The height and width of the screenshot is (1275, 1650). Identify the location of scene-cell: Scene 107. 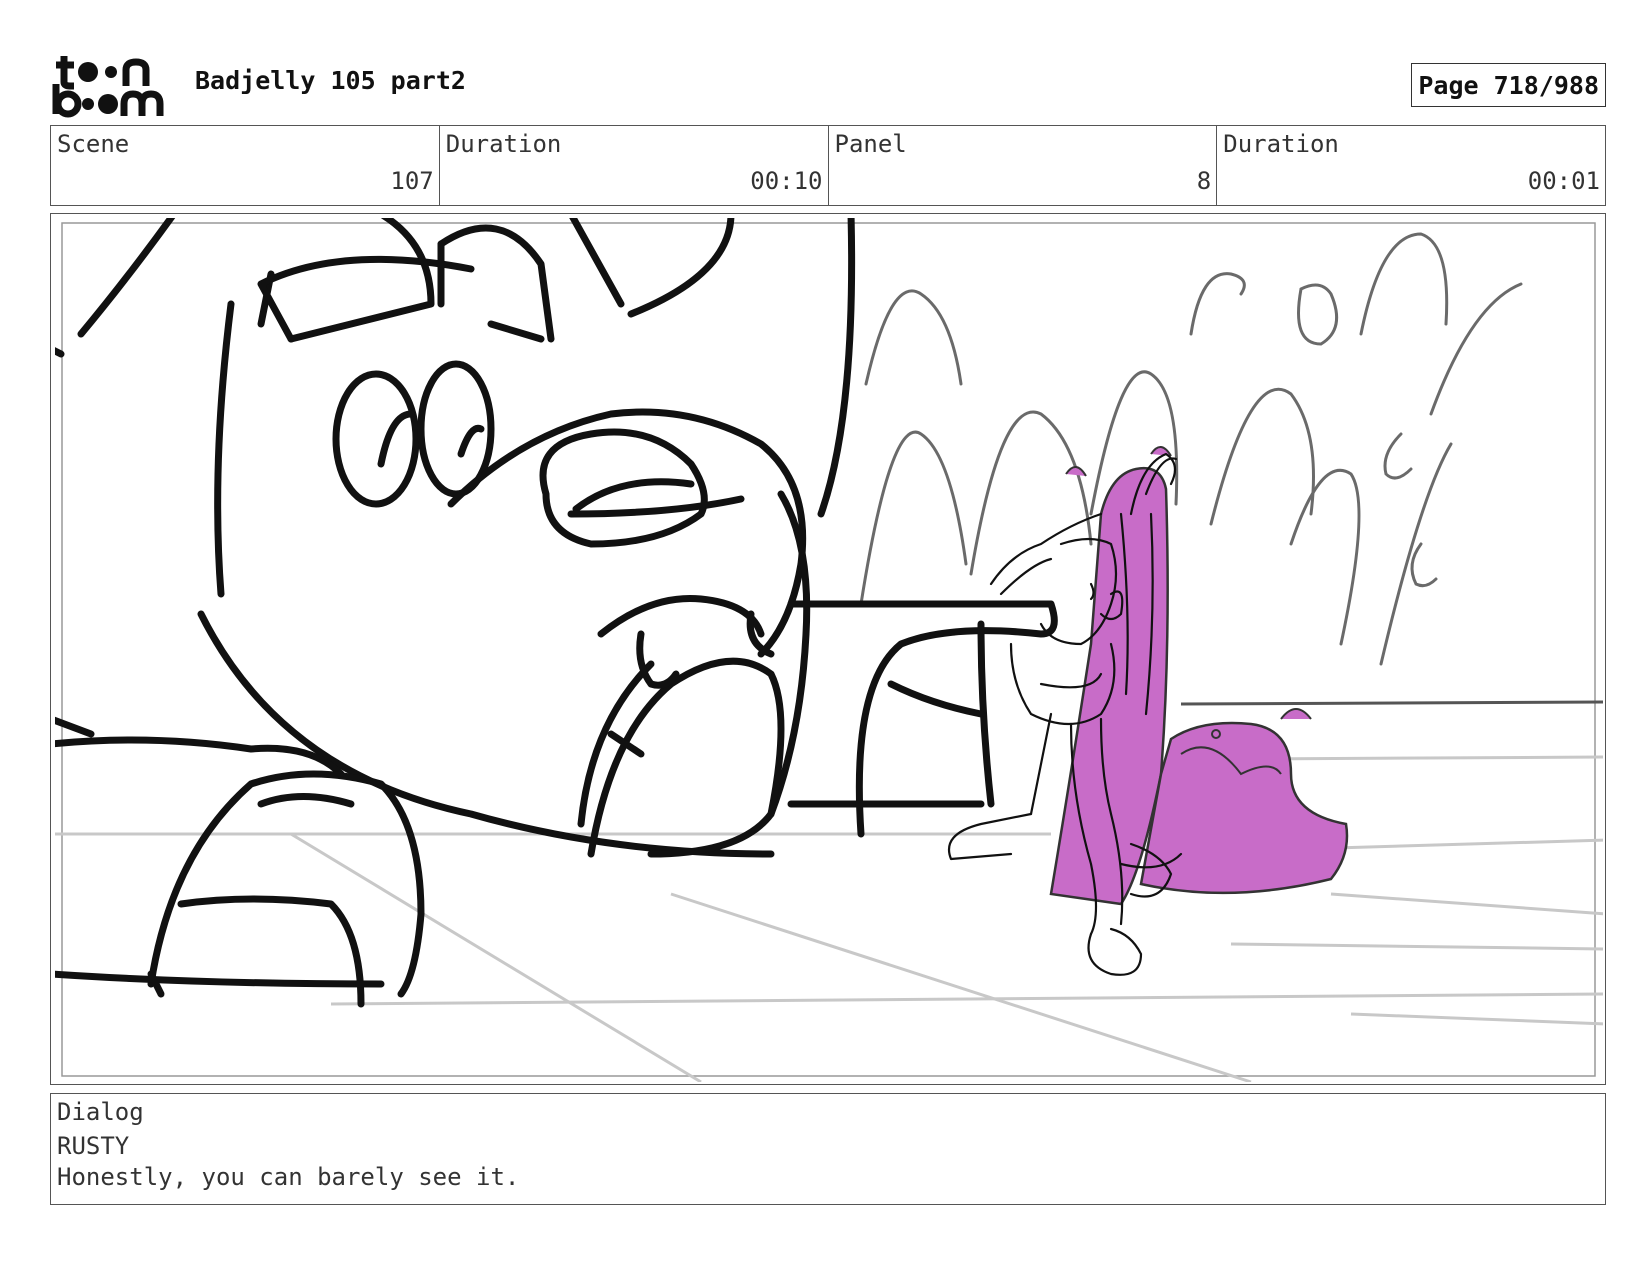
(245, 165).